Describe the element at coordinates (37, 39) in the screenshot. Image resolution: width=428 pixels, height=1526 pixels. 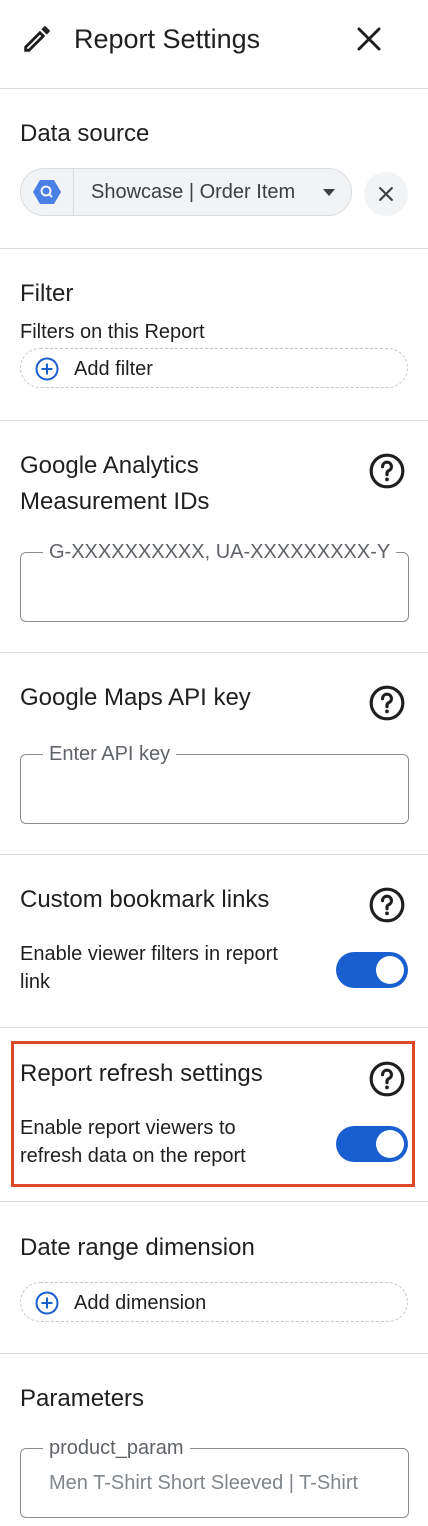
I see `edit-icon` at that location.